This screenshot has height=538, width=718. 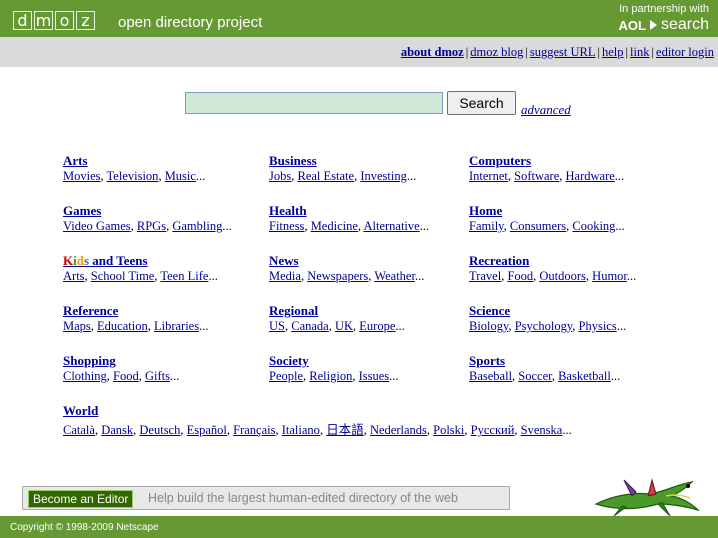 What do you see at coordinates (609, 276) in the screenshot?
I see `subcategory-link: Humor` at bounding box center [609, 276].